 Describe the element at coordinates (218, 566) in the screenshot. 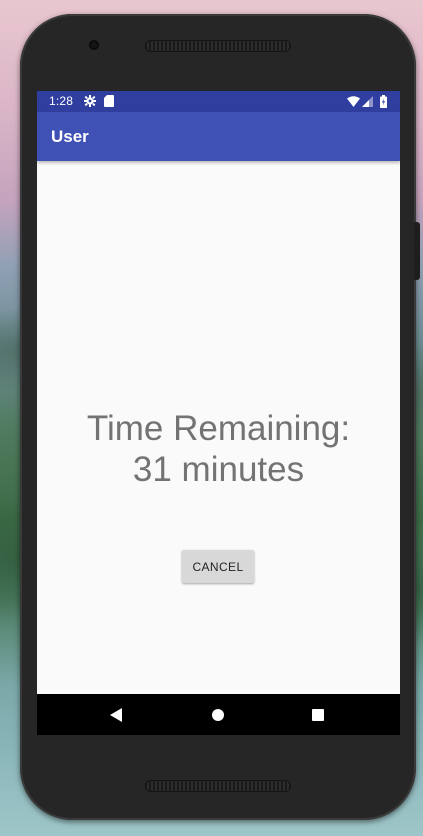

I see `cancel-button: CANCEL` at that location.